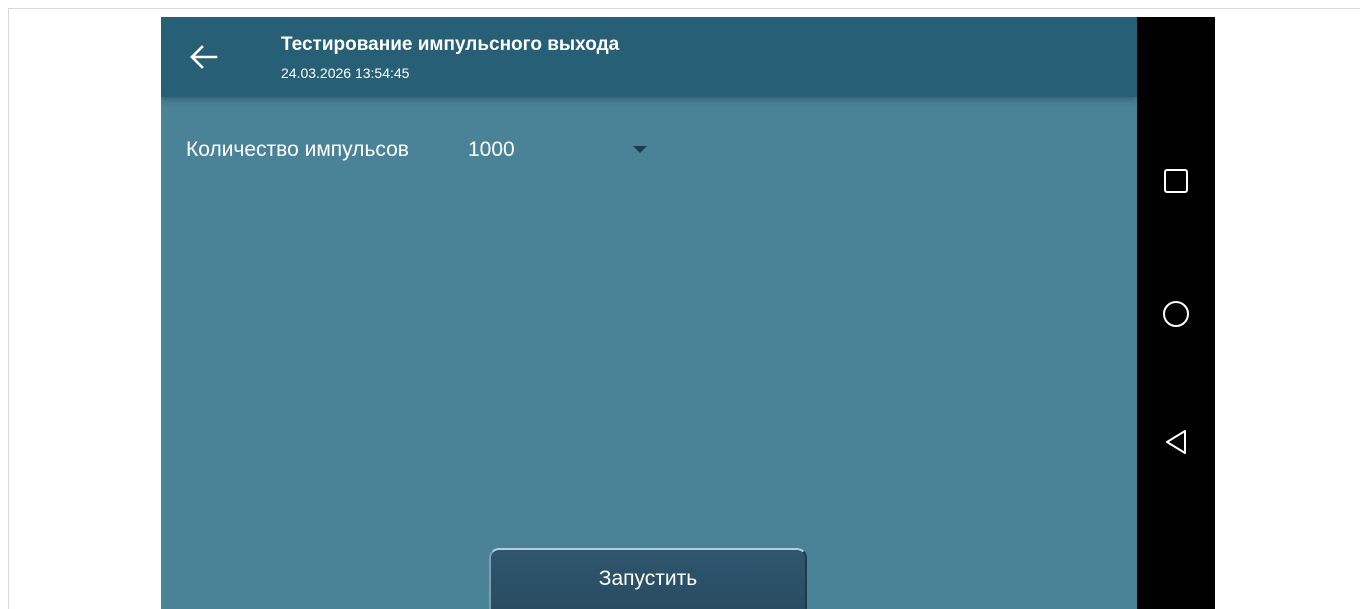  Describe the element at coordinates (345, 73) in the screenshot. I see `page-timestamp: 24.03.2026 13:54:45` at that location.